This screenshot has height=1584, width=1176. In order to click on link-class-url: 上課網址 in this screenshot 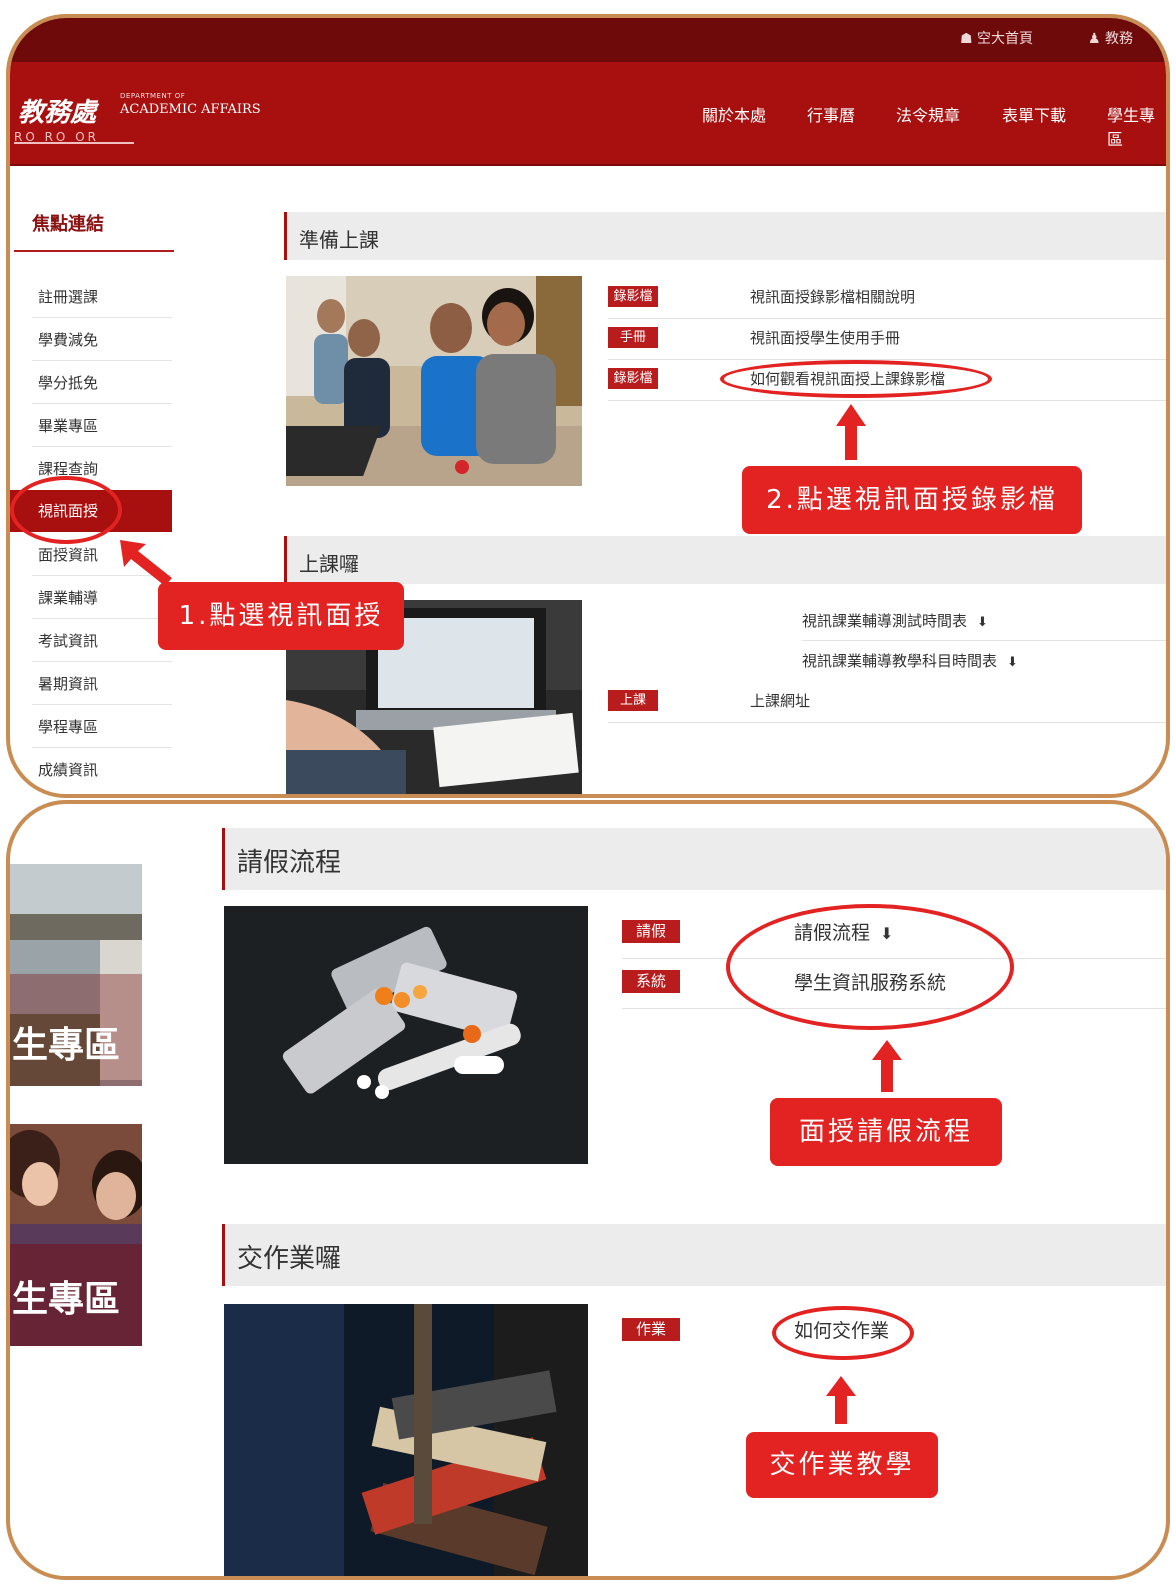, I will do `click(780, 700)`.